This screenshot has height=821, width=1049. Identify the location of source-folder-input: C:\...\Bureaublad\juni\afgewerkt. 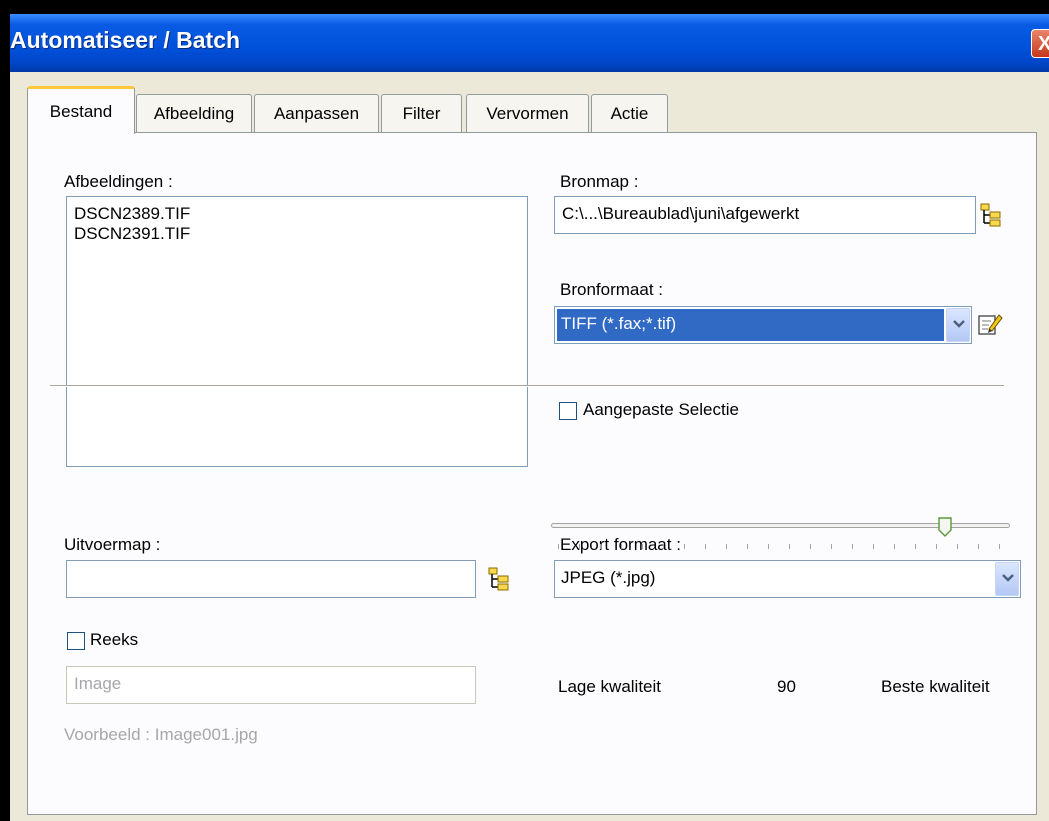
(765, 215).